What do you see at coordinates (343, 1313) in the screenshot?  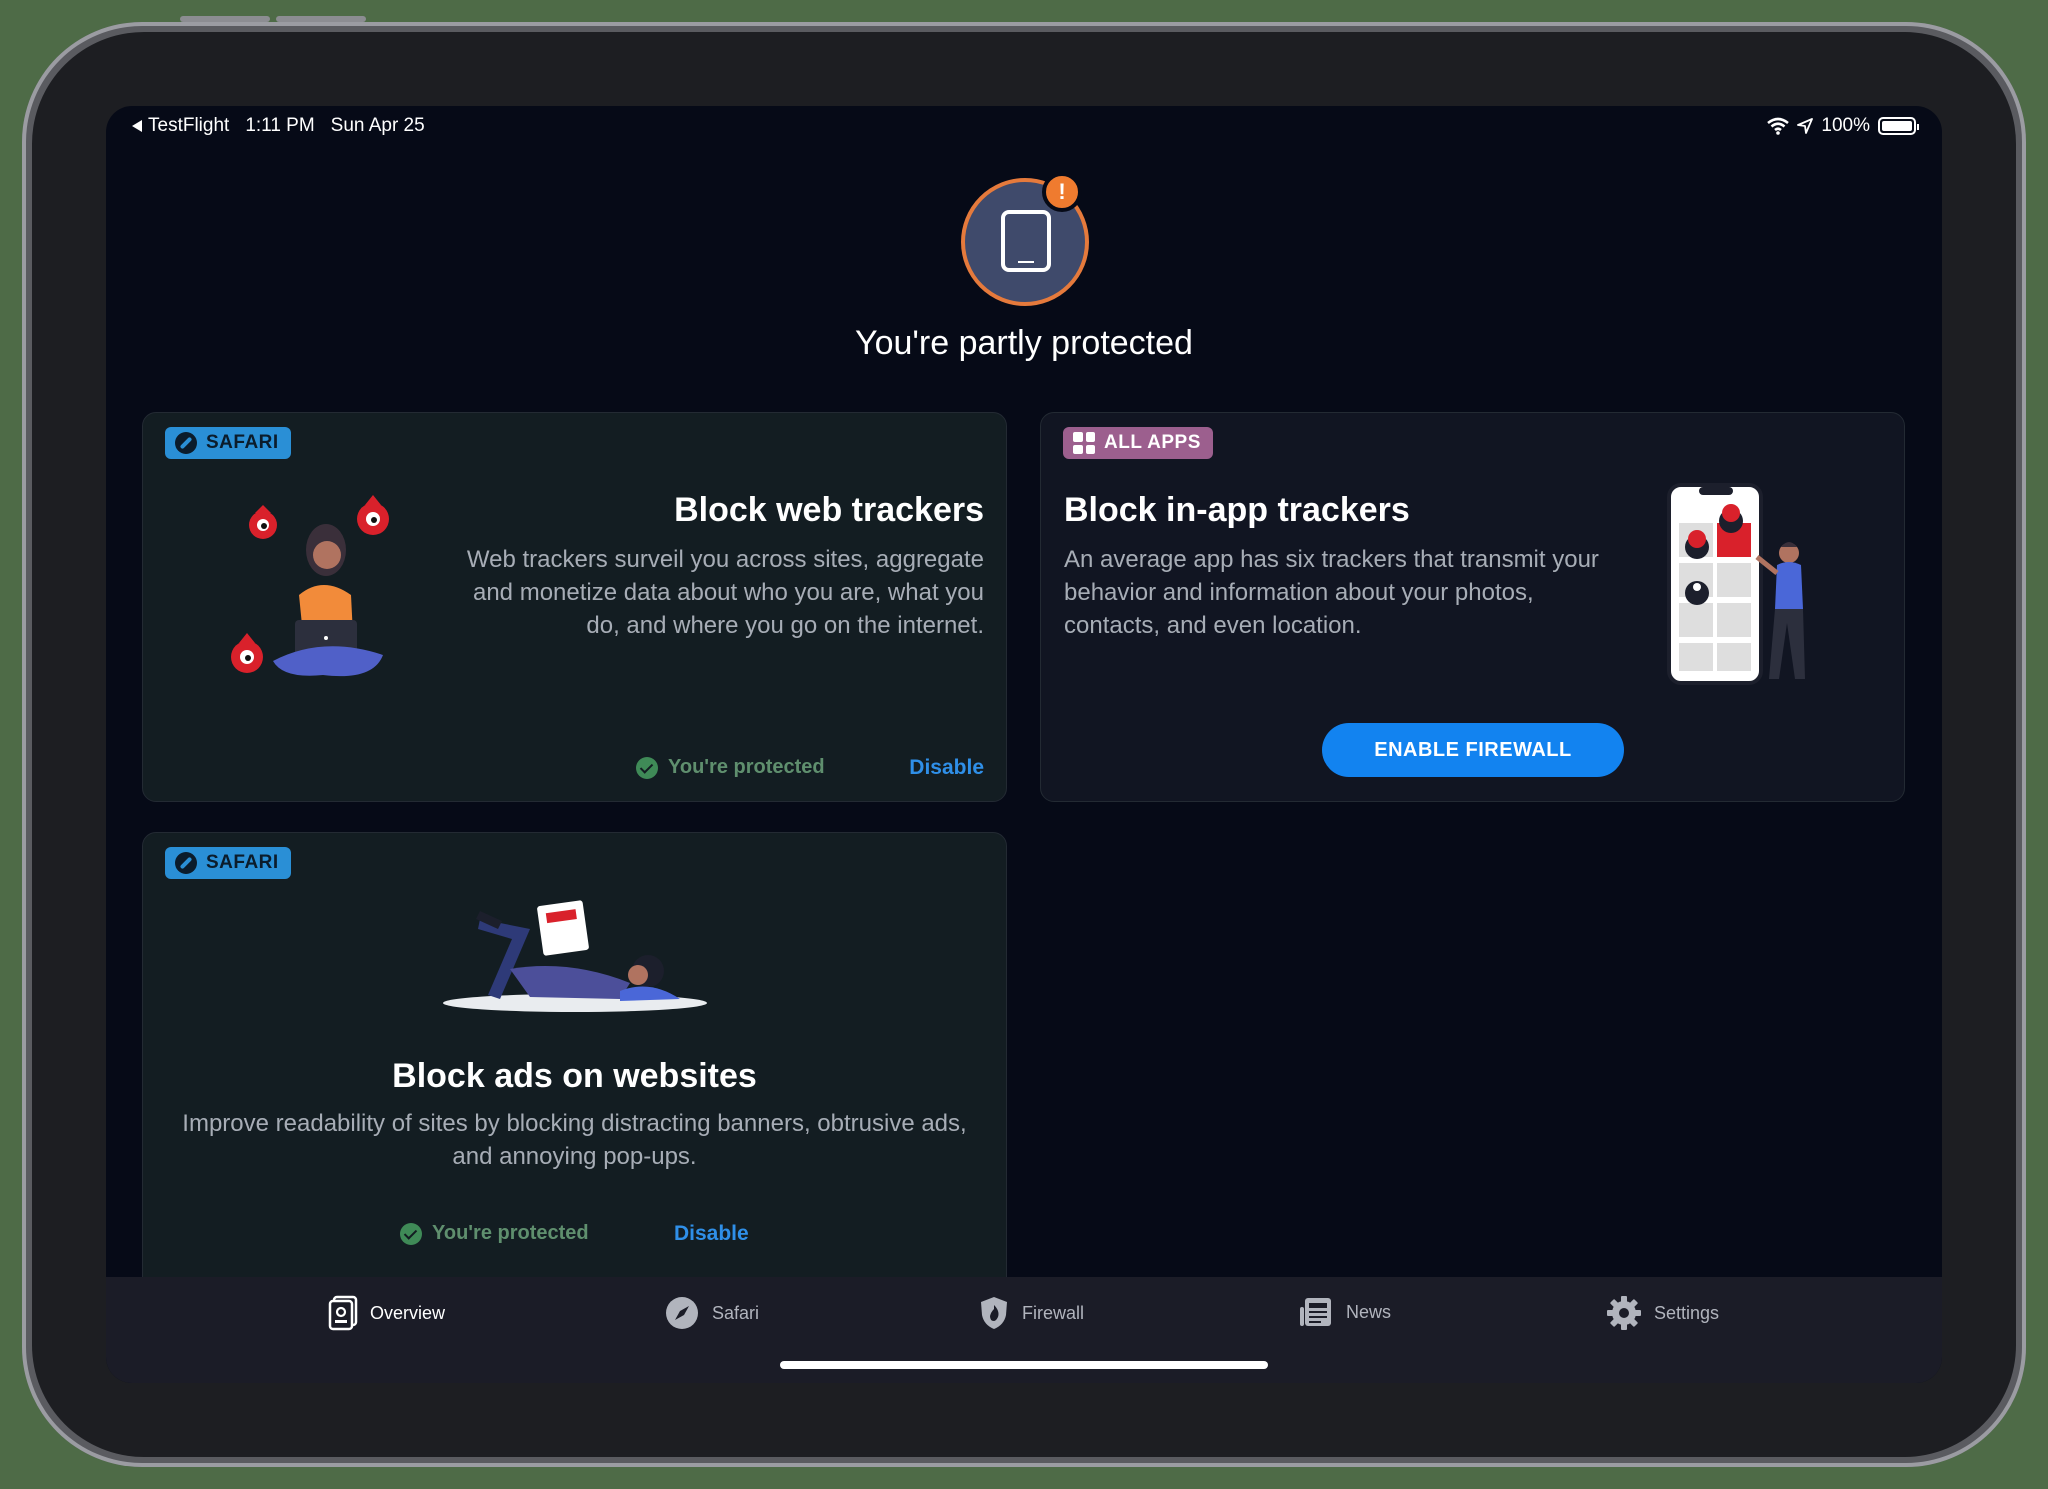 I see `overview-icon` at bounding box center [343, 1313].